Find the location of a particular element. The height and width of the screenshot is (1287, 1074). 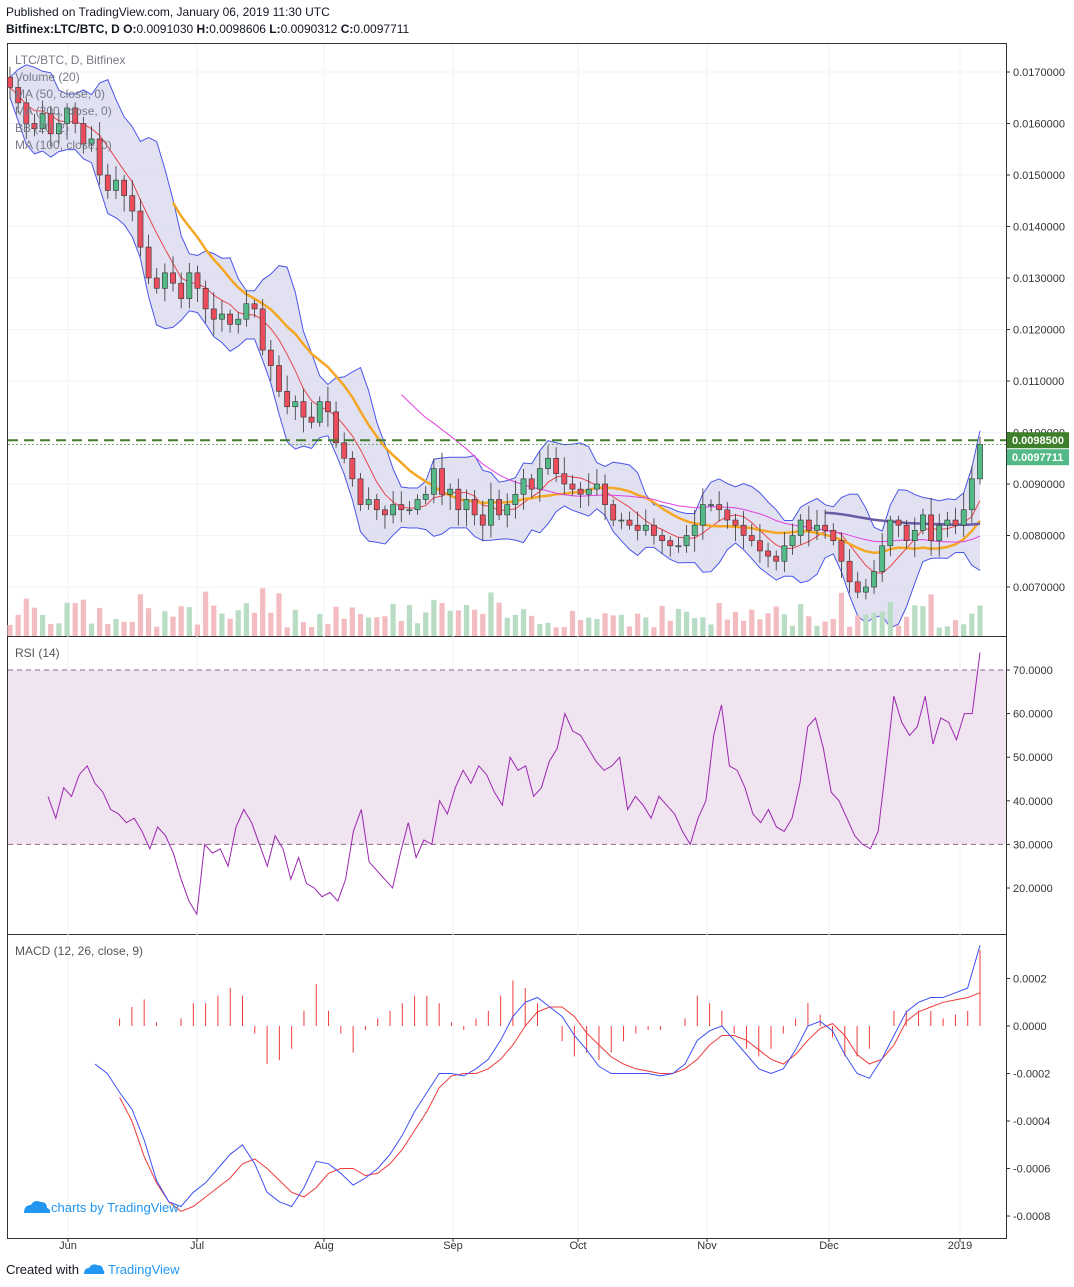

macd-pane-title: MACD (12, 26, close, 9) is located at coordinates (79, 951).